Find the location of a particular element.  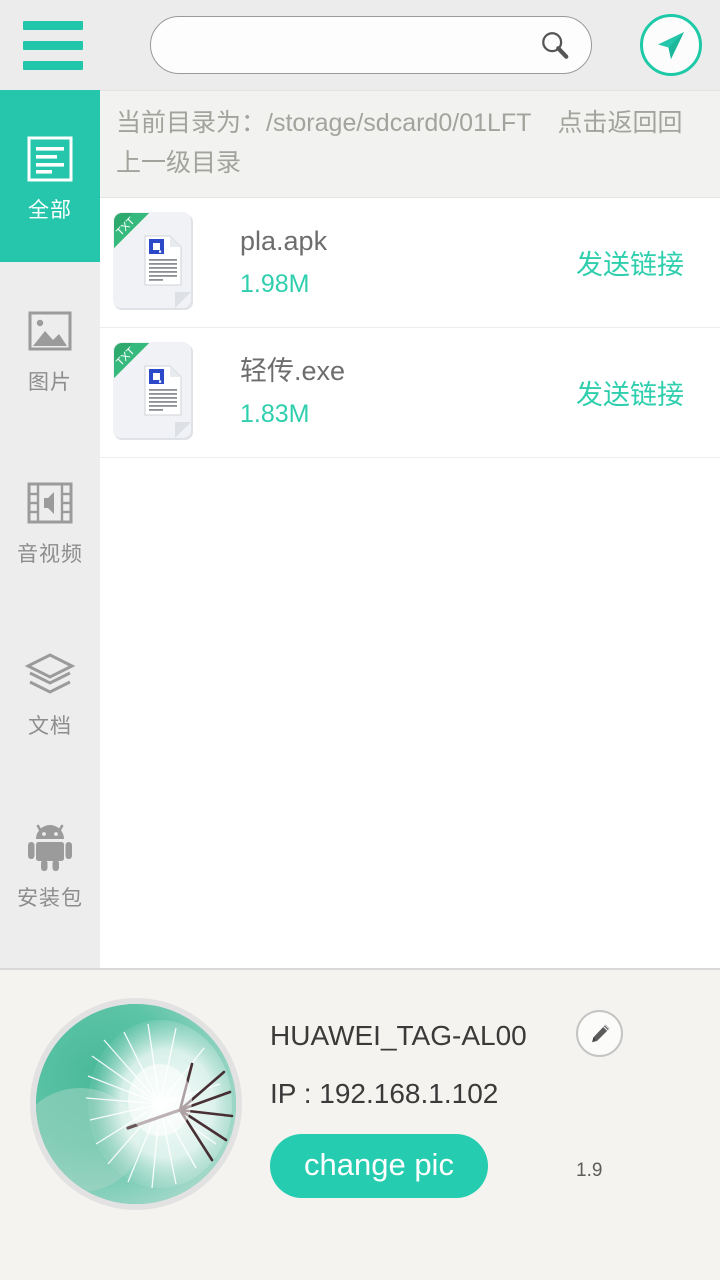

search-container is located at coordinates (371, 45).